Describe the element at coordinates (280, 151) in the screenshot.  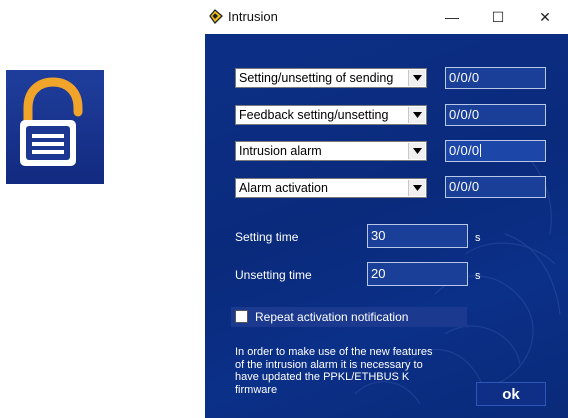
I see `select-value: Intrusion alarm` at that location.